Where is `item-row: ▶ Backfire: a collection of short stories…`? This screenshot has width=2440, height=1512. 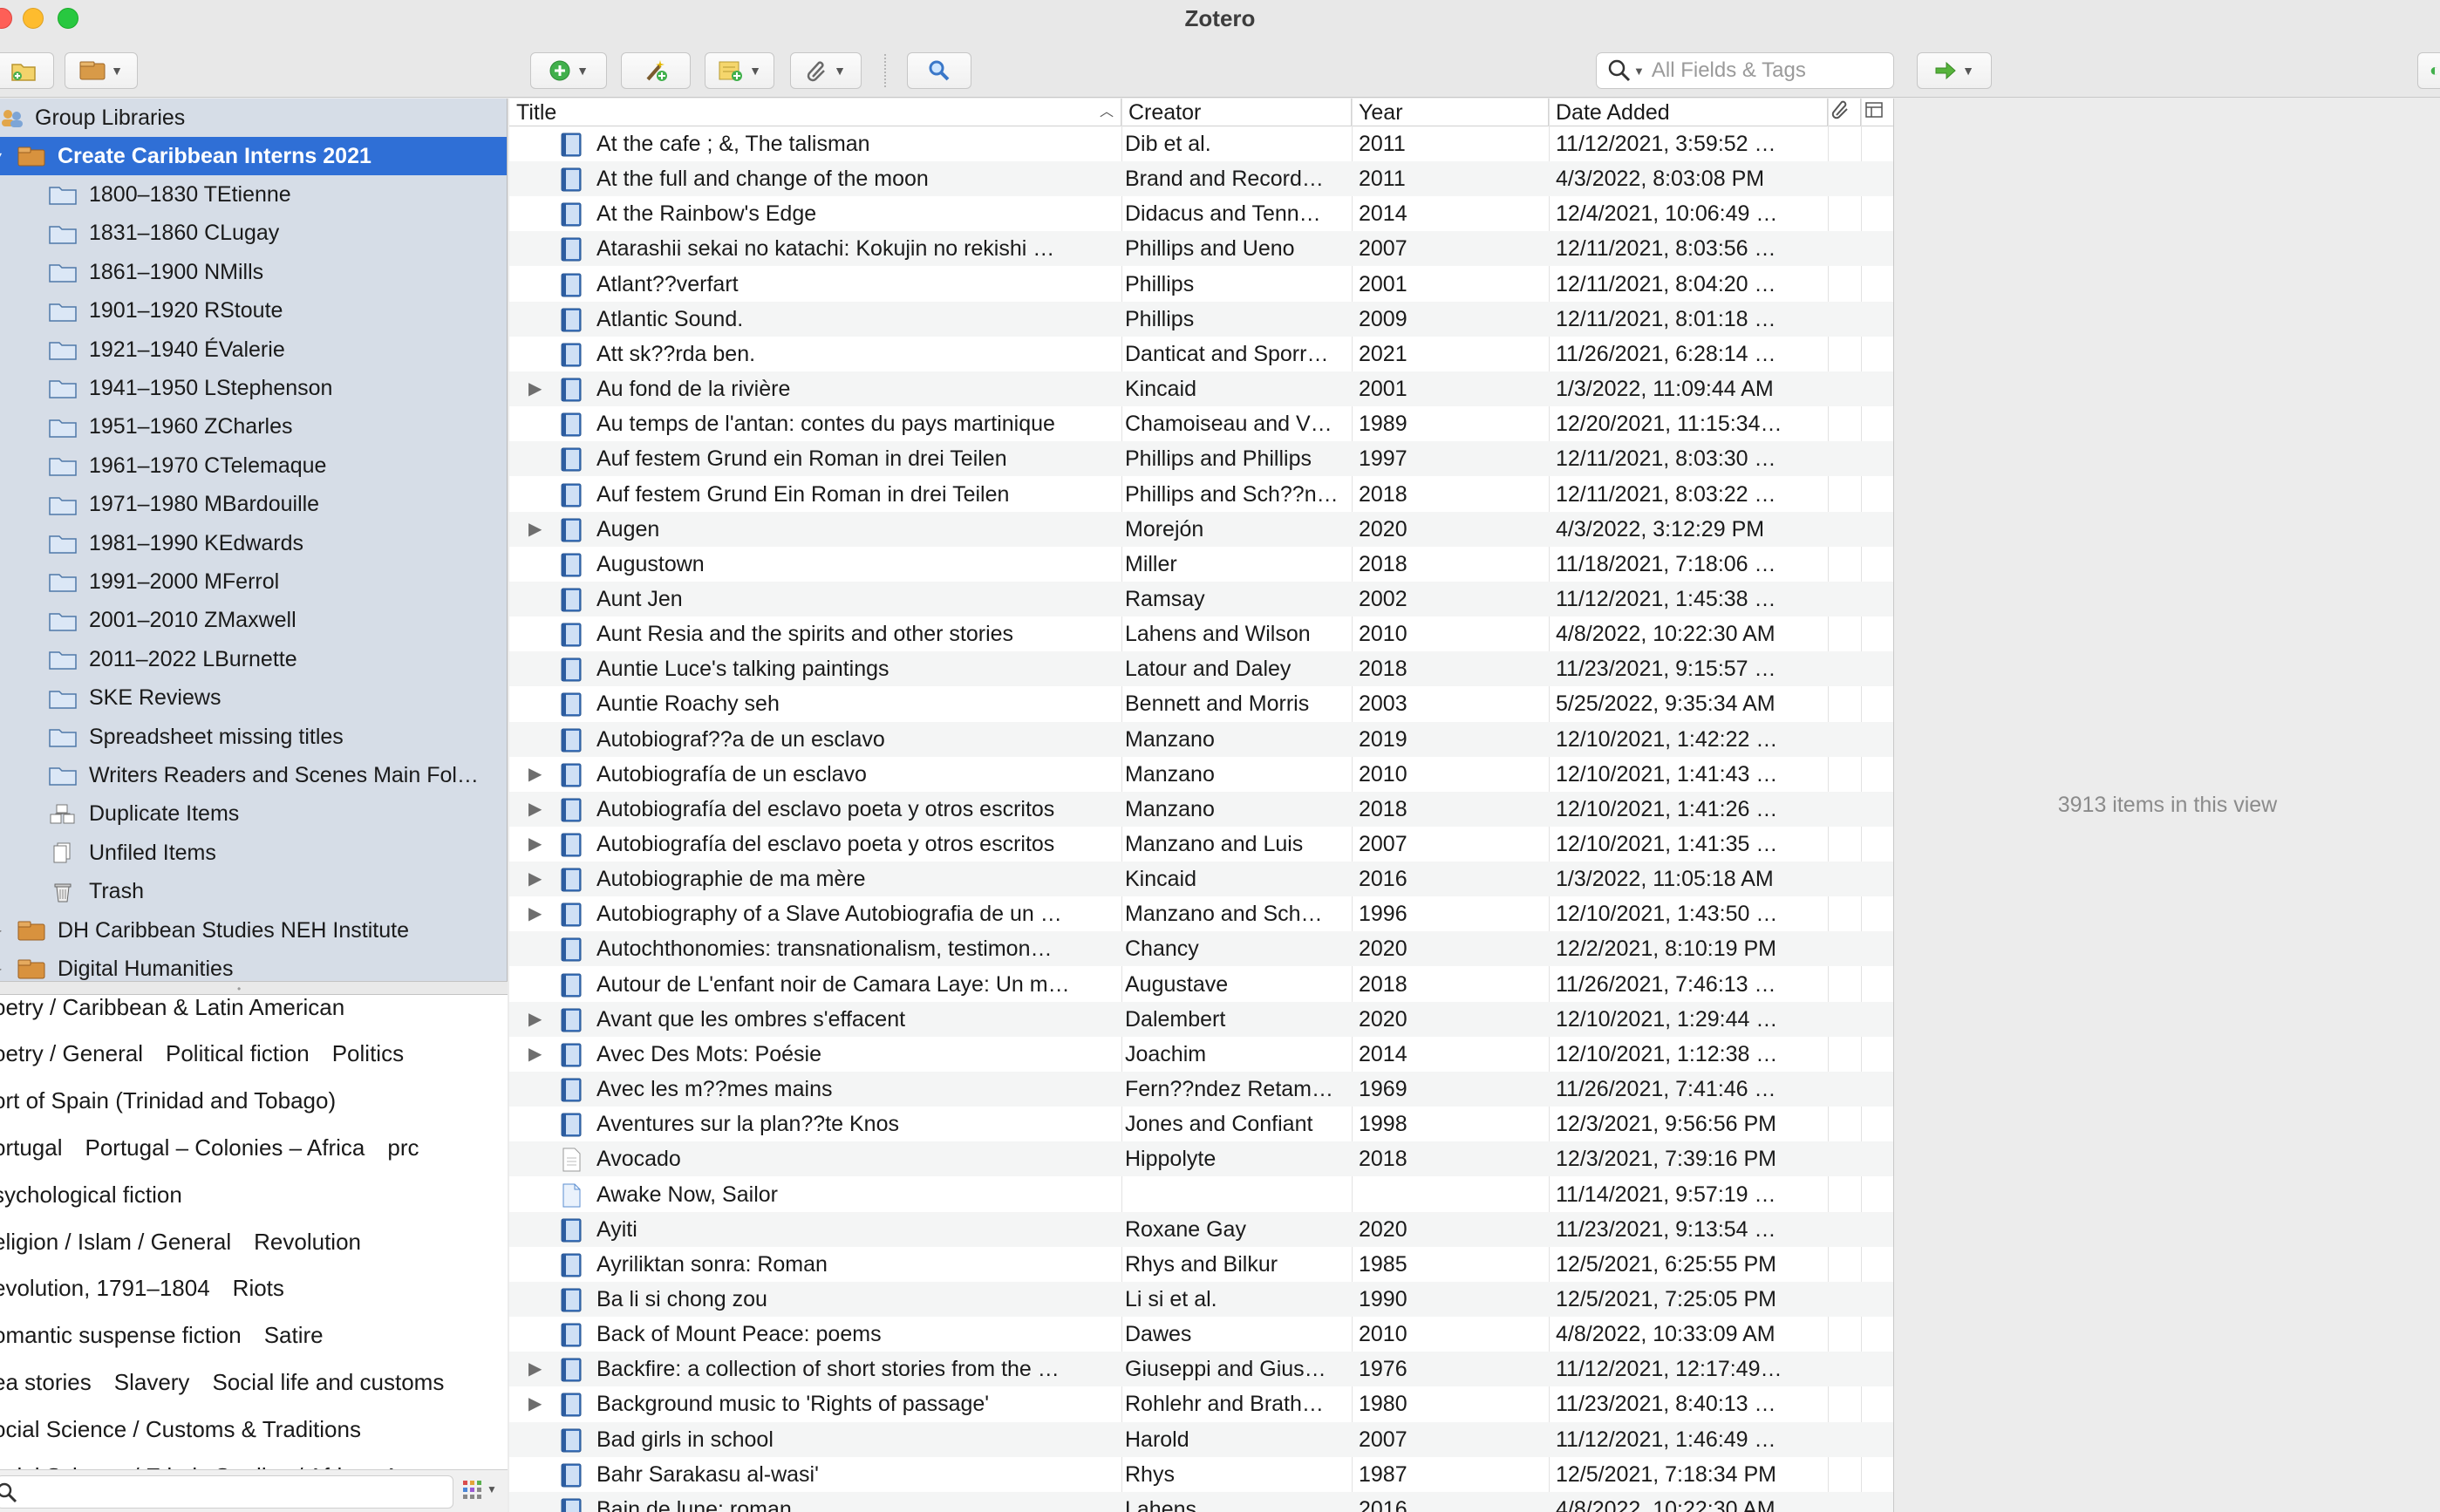
item-row: ▶ Backfire: a collection of short stories… is located at coordinates (1201, 1369).